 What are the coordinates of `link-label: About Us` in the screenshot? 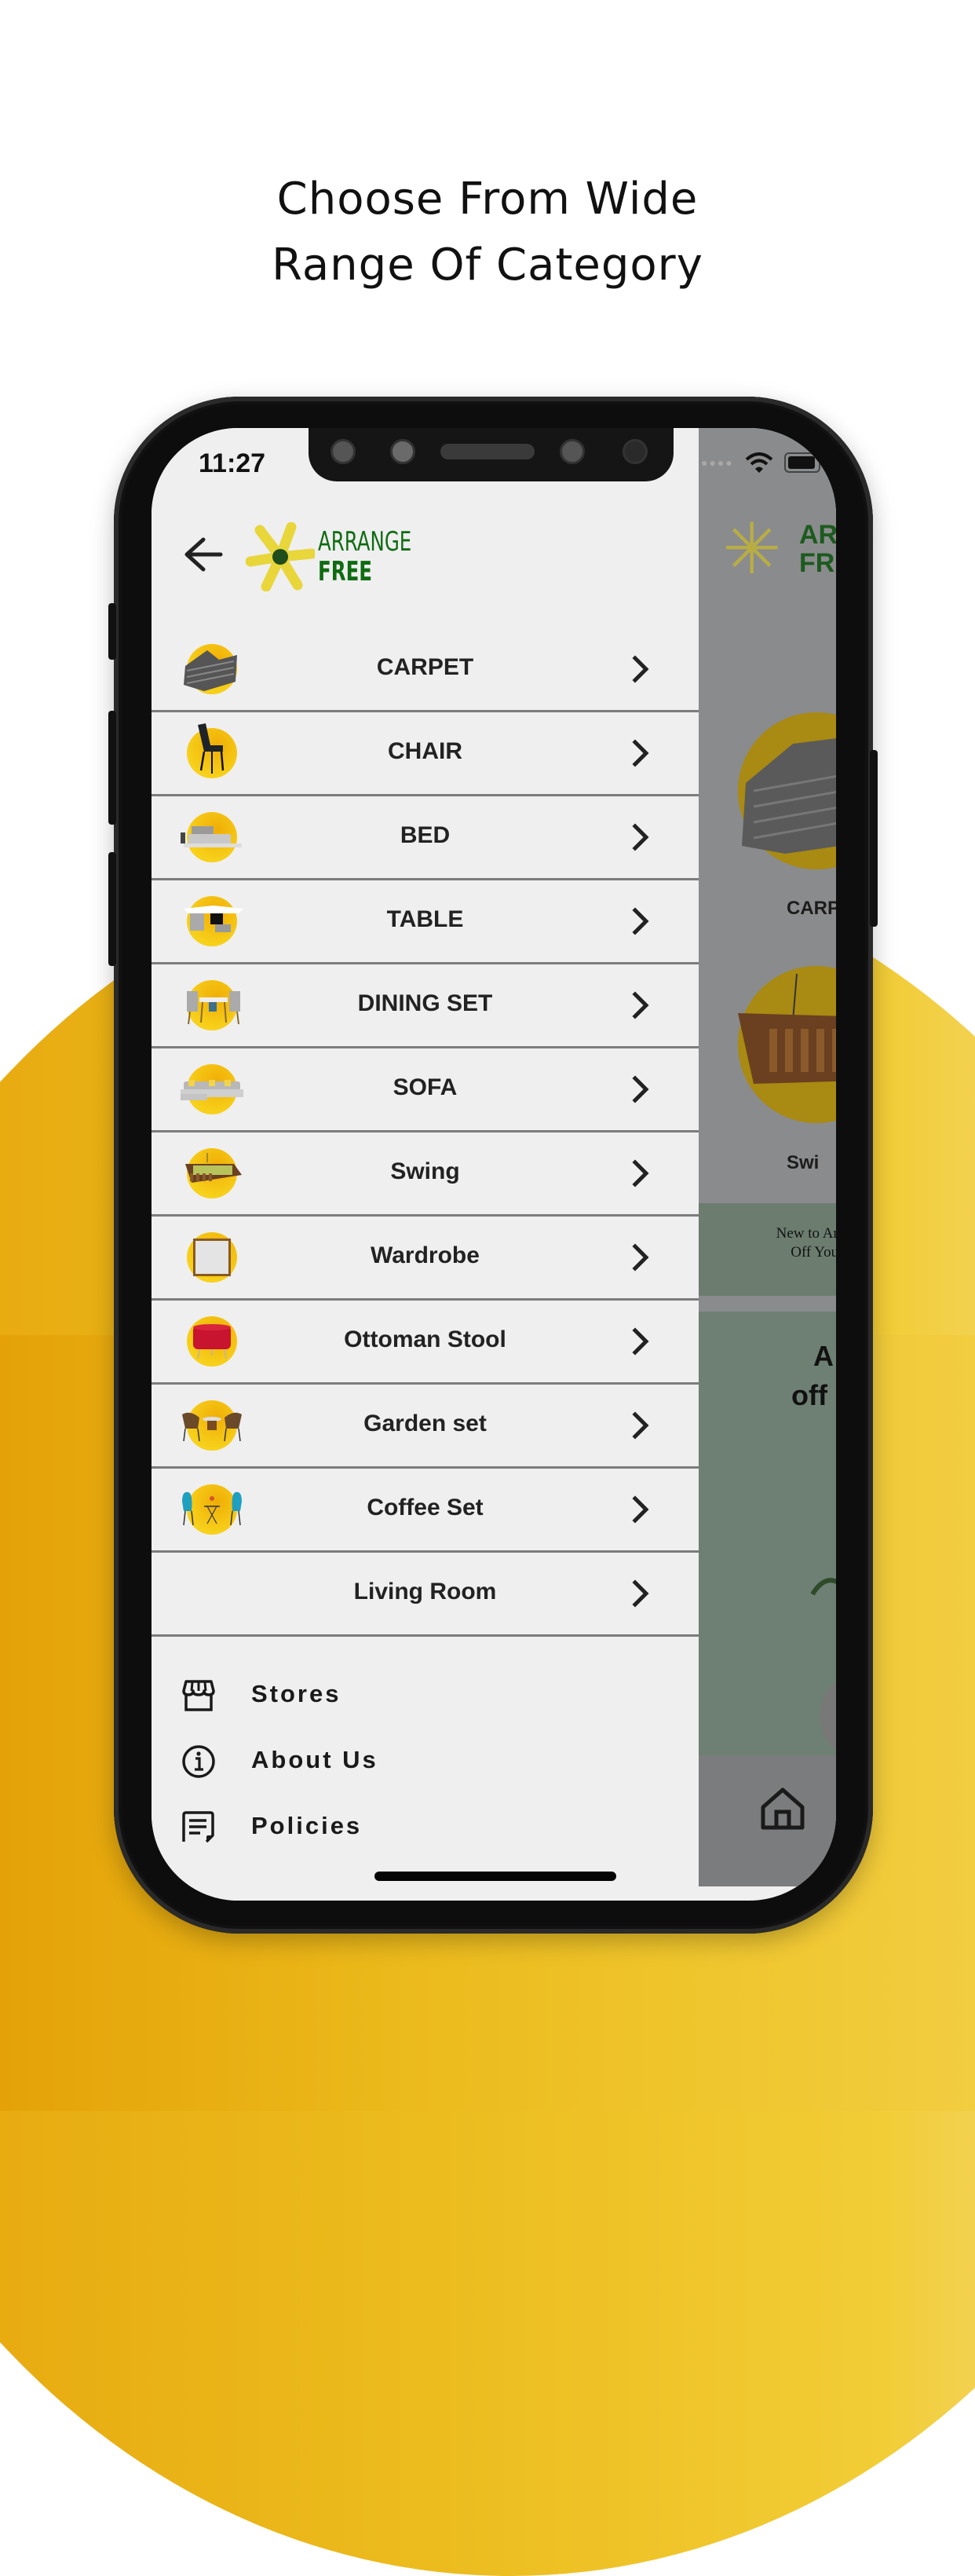 It's located at (314, 1760).